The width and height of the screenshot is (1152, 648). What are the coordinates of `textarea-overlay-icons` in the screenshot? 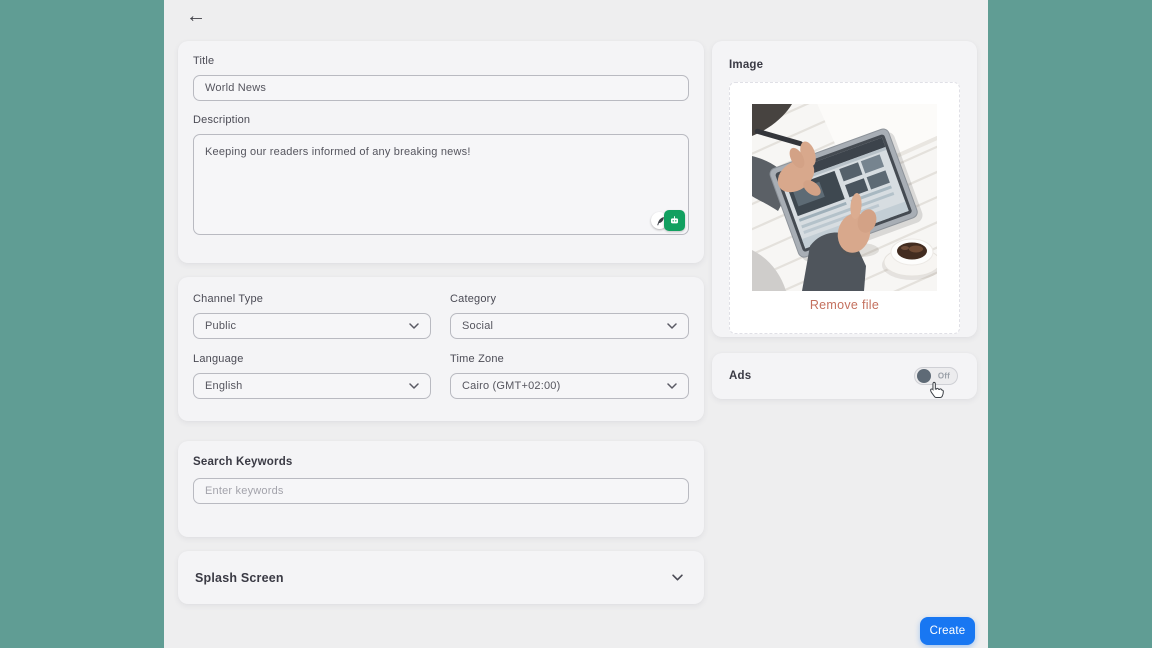 It's located at (668, 220).